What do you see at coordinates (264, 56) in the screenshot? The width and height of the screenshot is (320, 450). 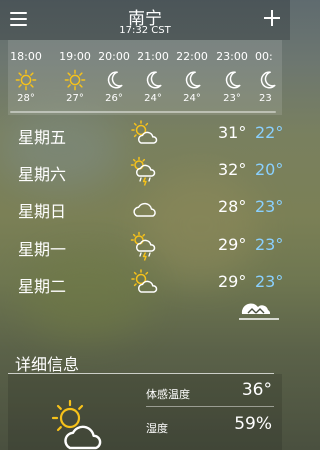 I see `hour-time: 00:` at bounding box center [264, 56].